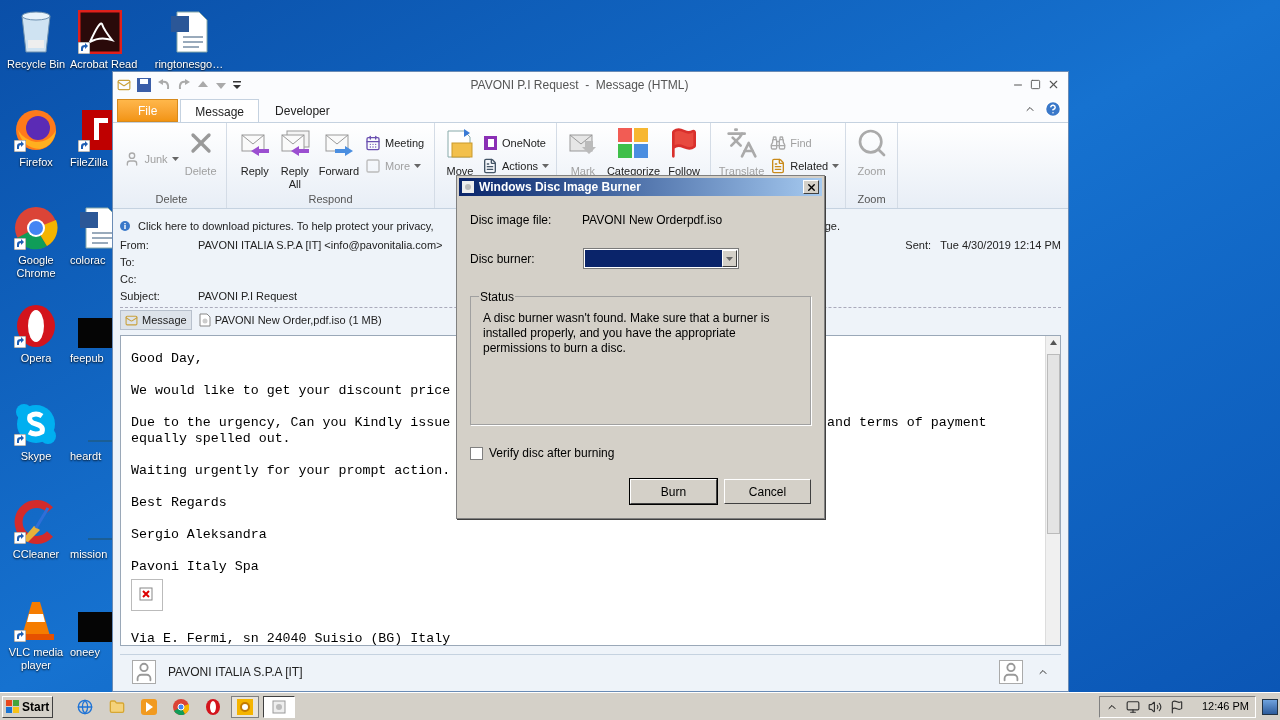 This screenshot has width=1280, height=720. Describe the element at coordinates (254, 152) in the screenshot. I see `ribbon-button: Reply` at that location.